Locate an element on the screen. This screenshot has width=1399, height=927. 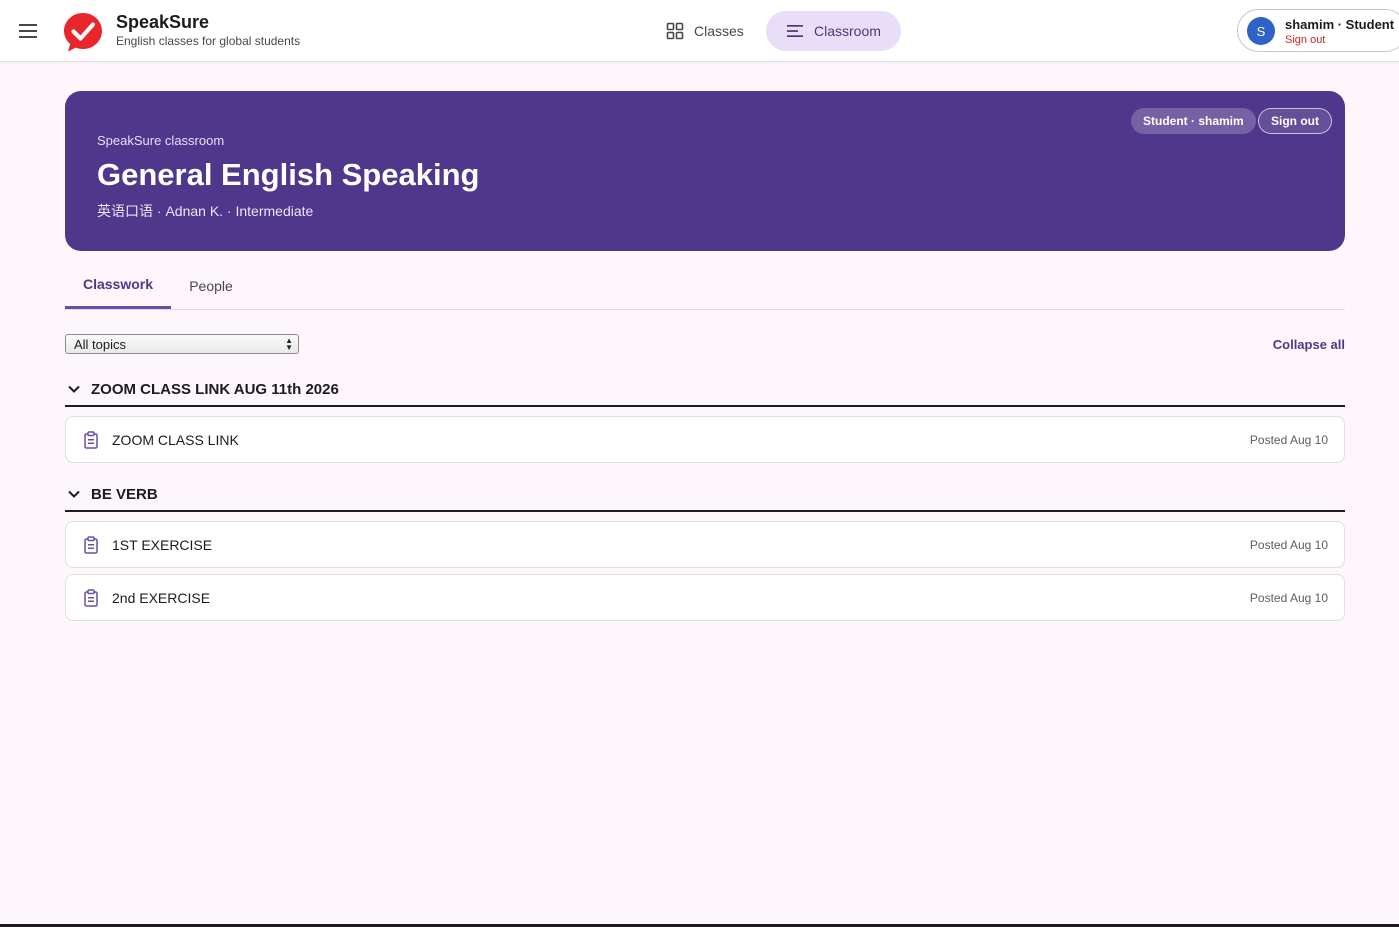
classwork-item: 1ST EXERCISE Posted Aug 10 is located at coordinates (705, 544).